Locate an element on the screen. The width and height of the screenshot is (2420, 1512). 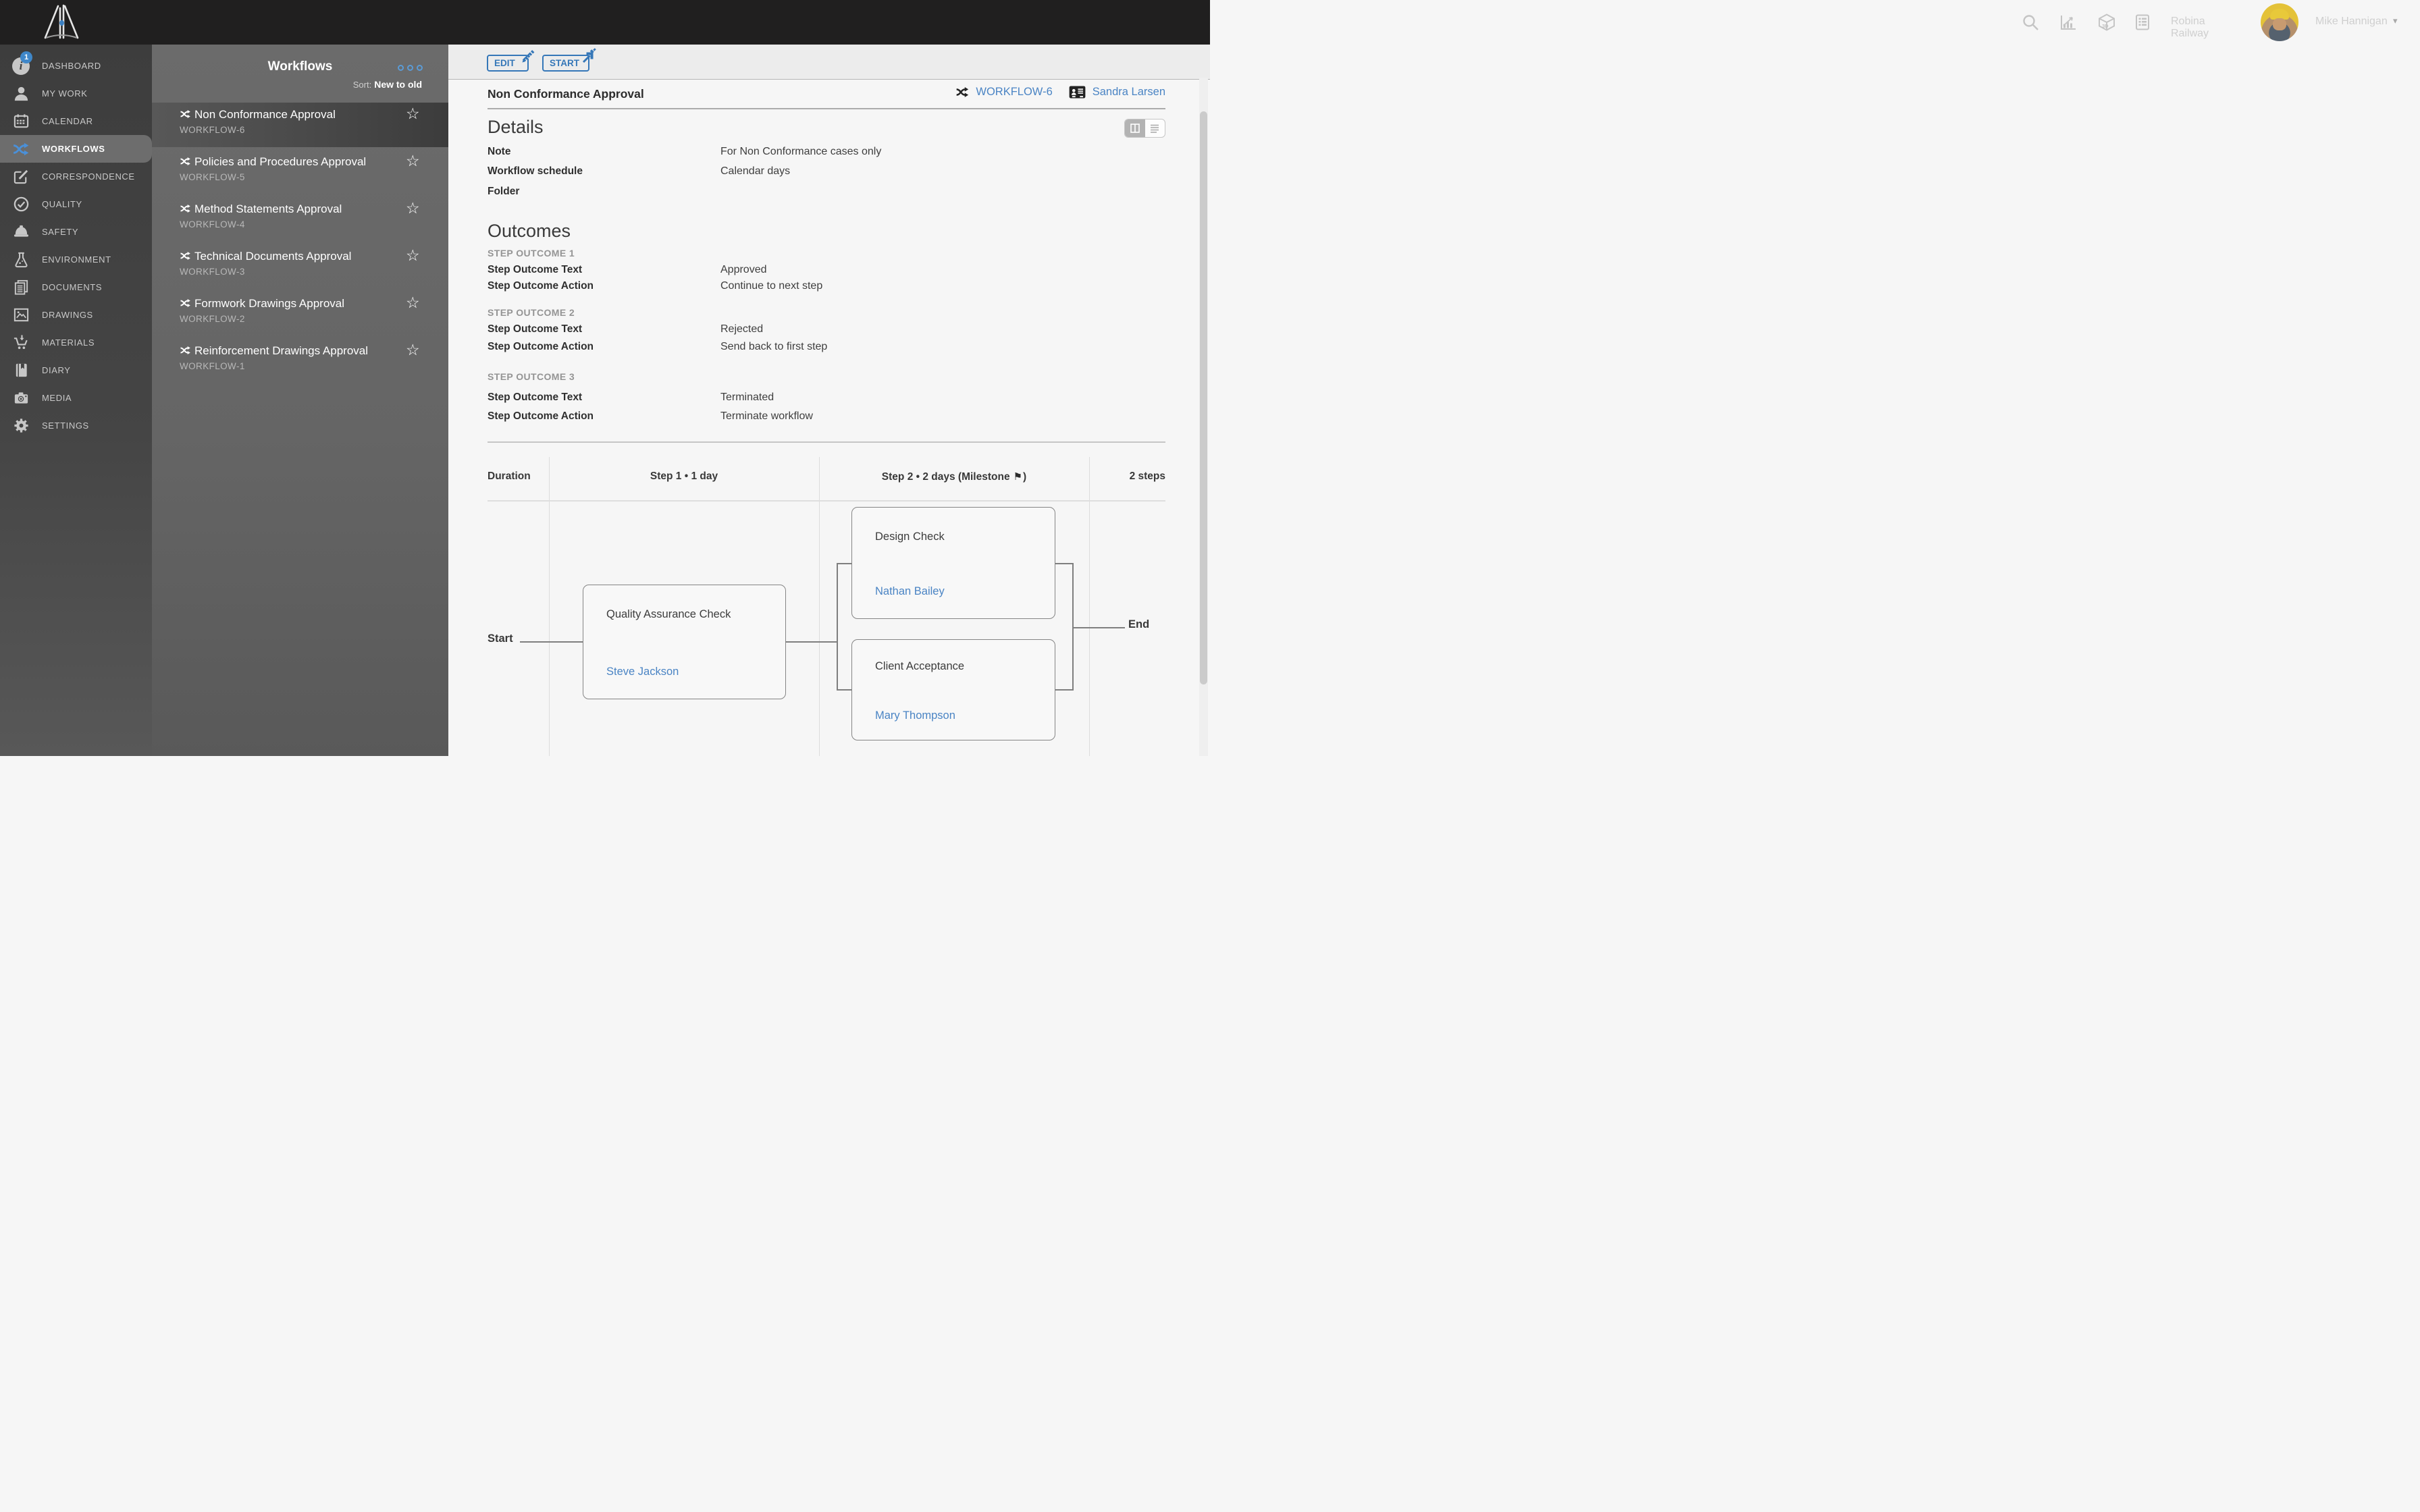
details-heading: Details is located at coordinates (516, 127).